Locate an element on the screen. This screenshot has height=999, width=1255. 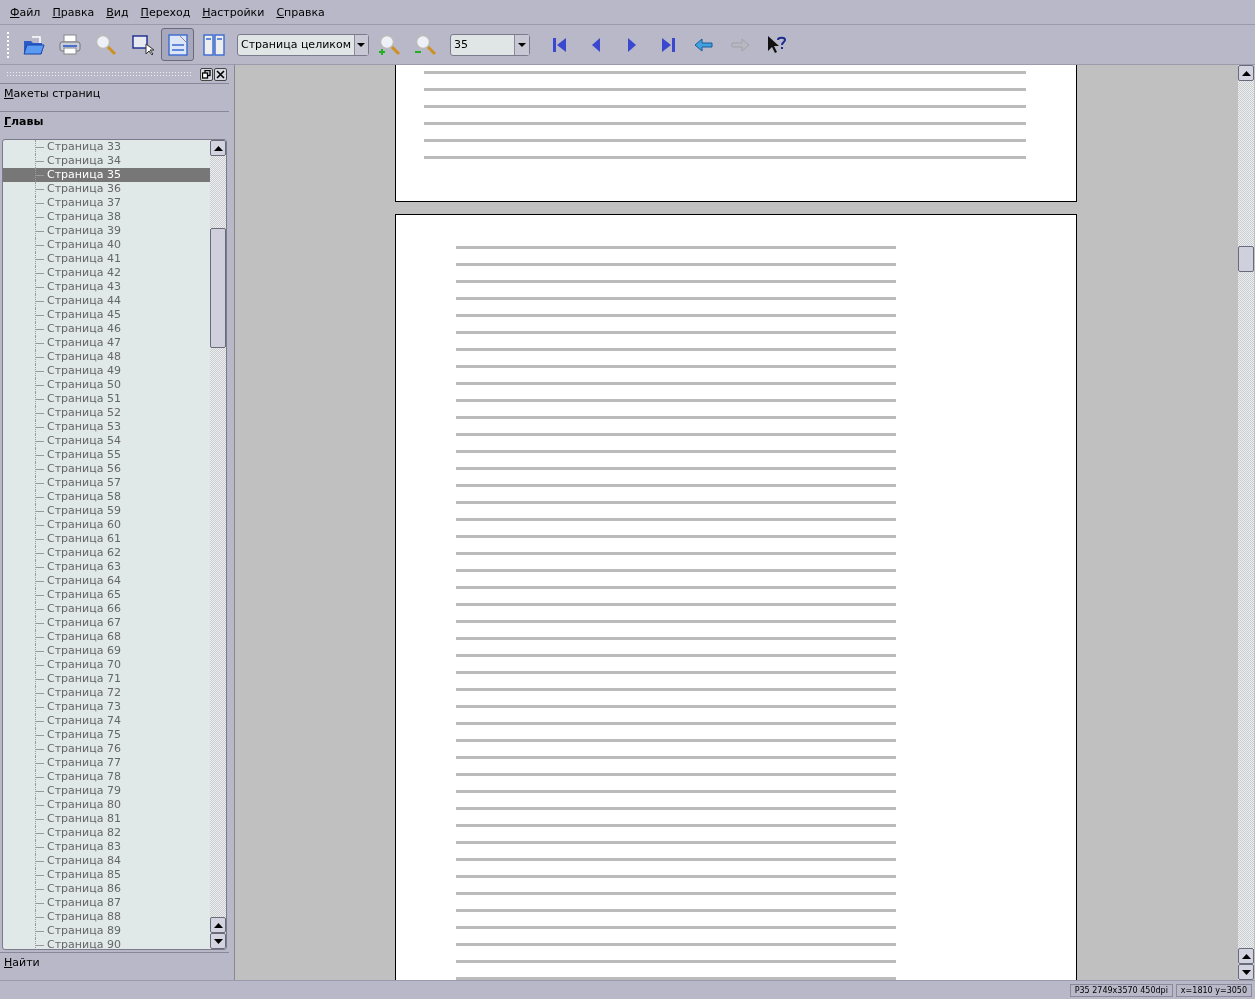
two-pages-icon is located at coordinates (213, 44).